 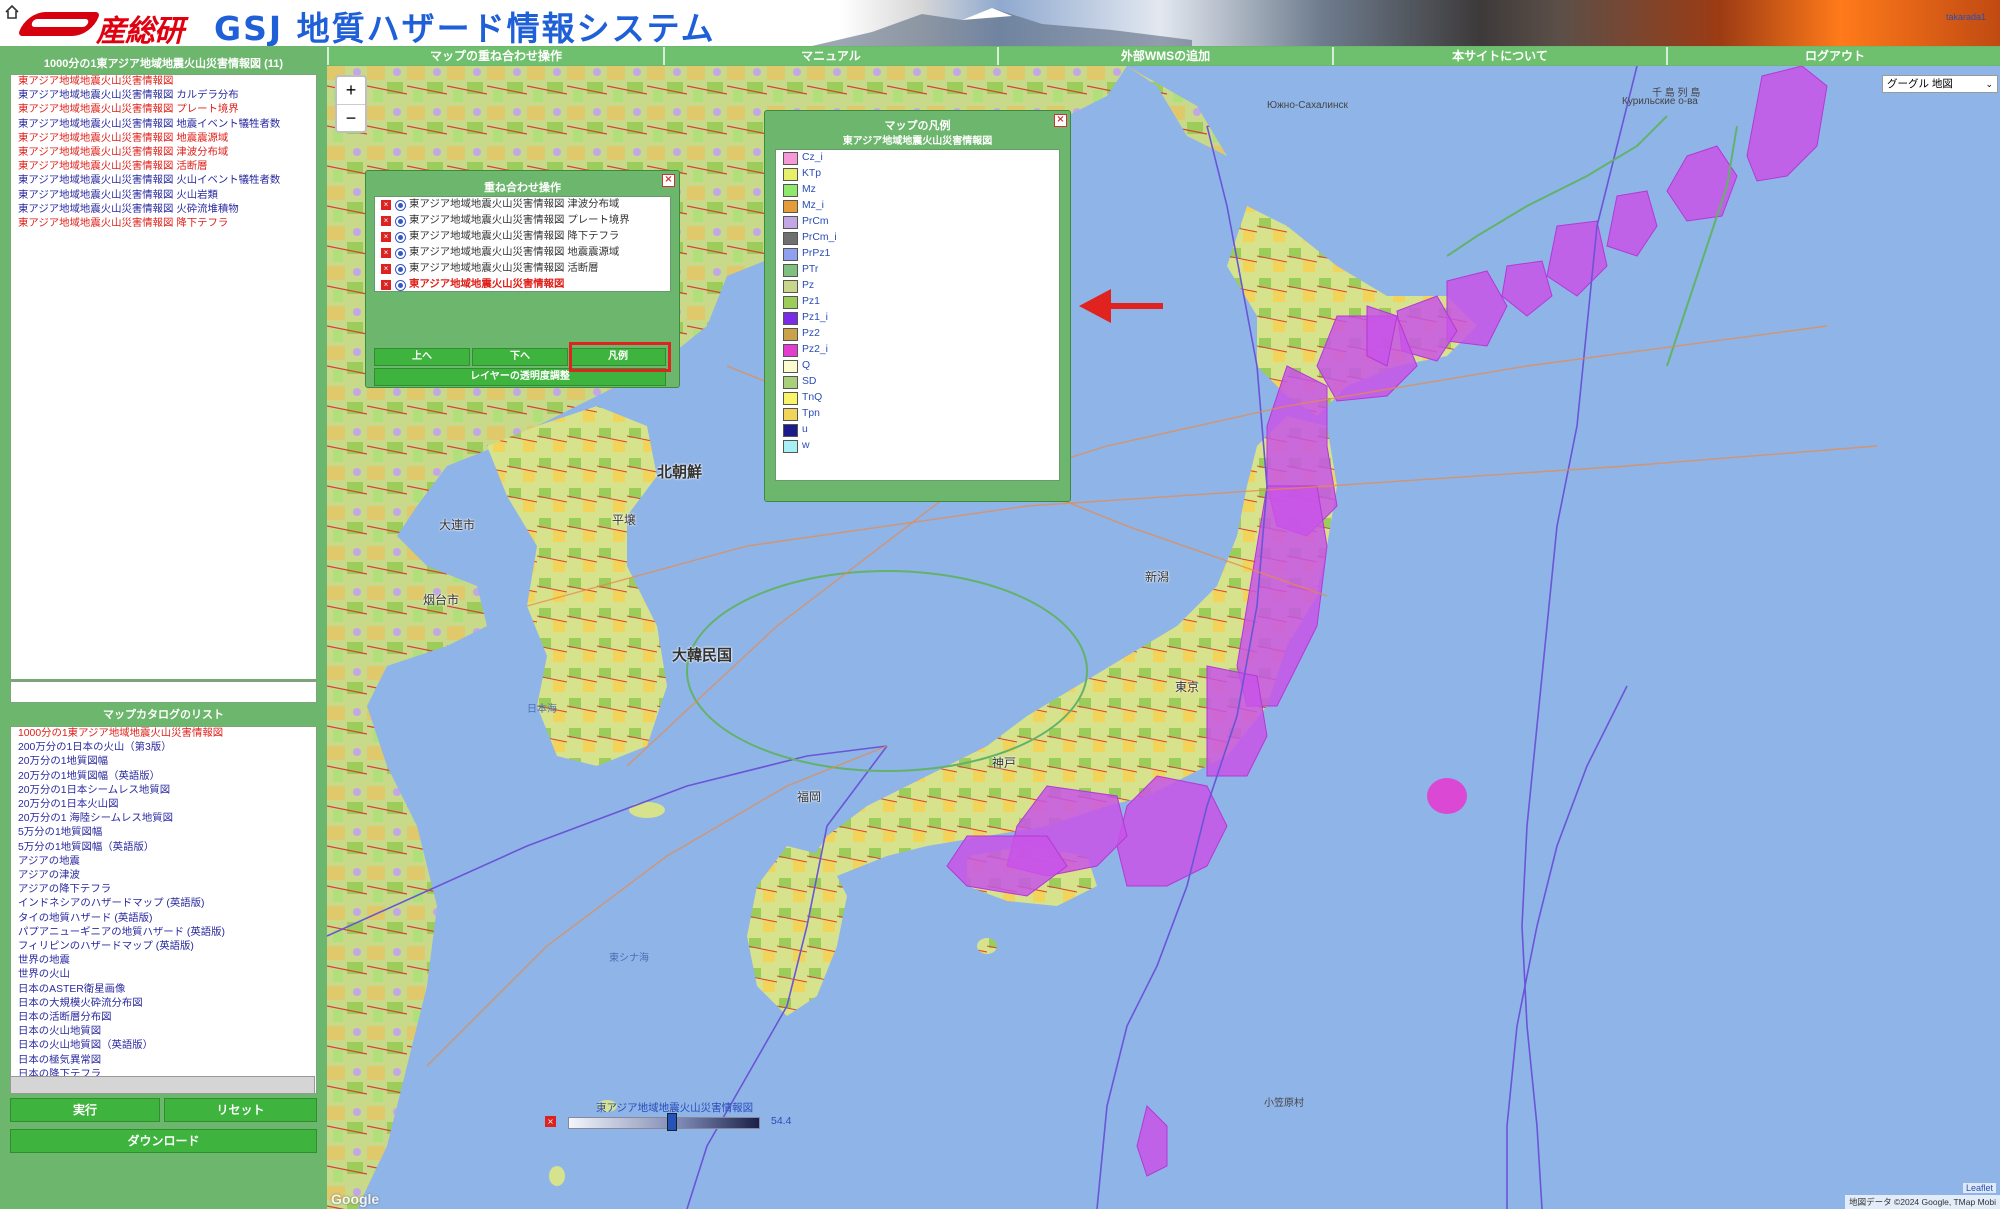 What do you see at coordinates (163, 819) in the screenshot?
I see `list-item: 20万分の1 海陸シームレス地質図` at bounding box center [163, 819].